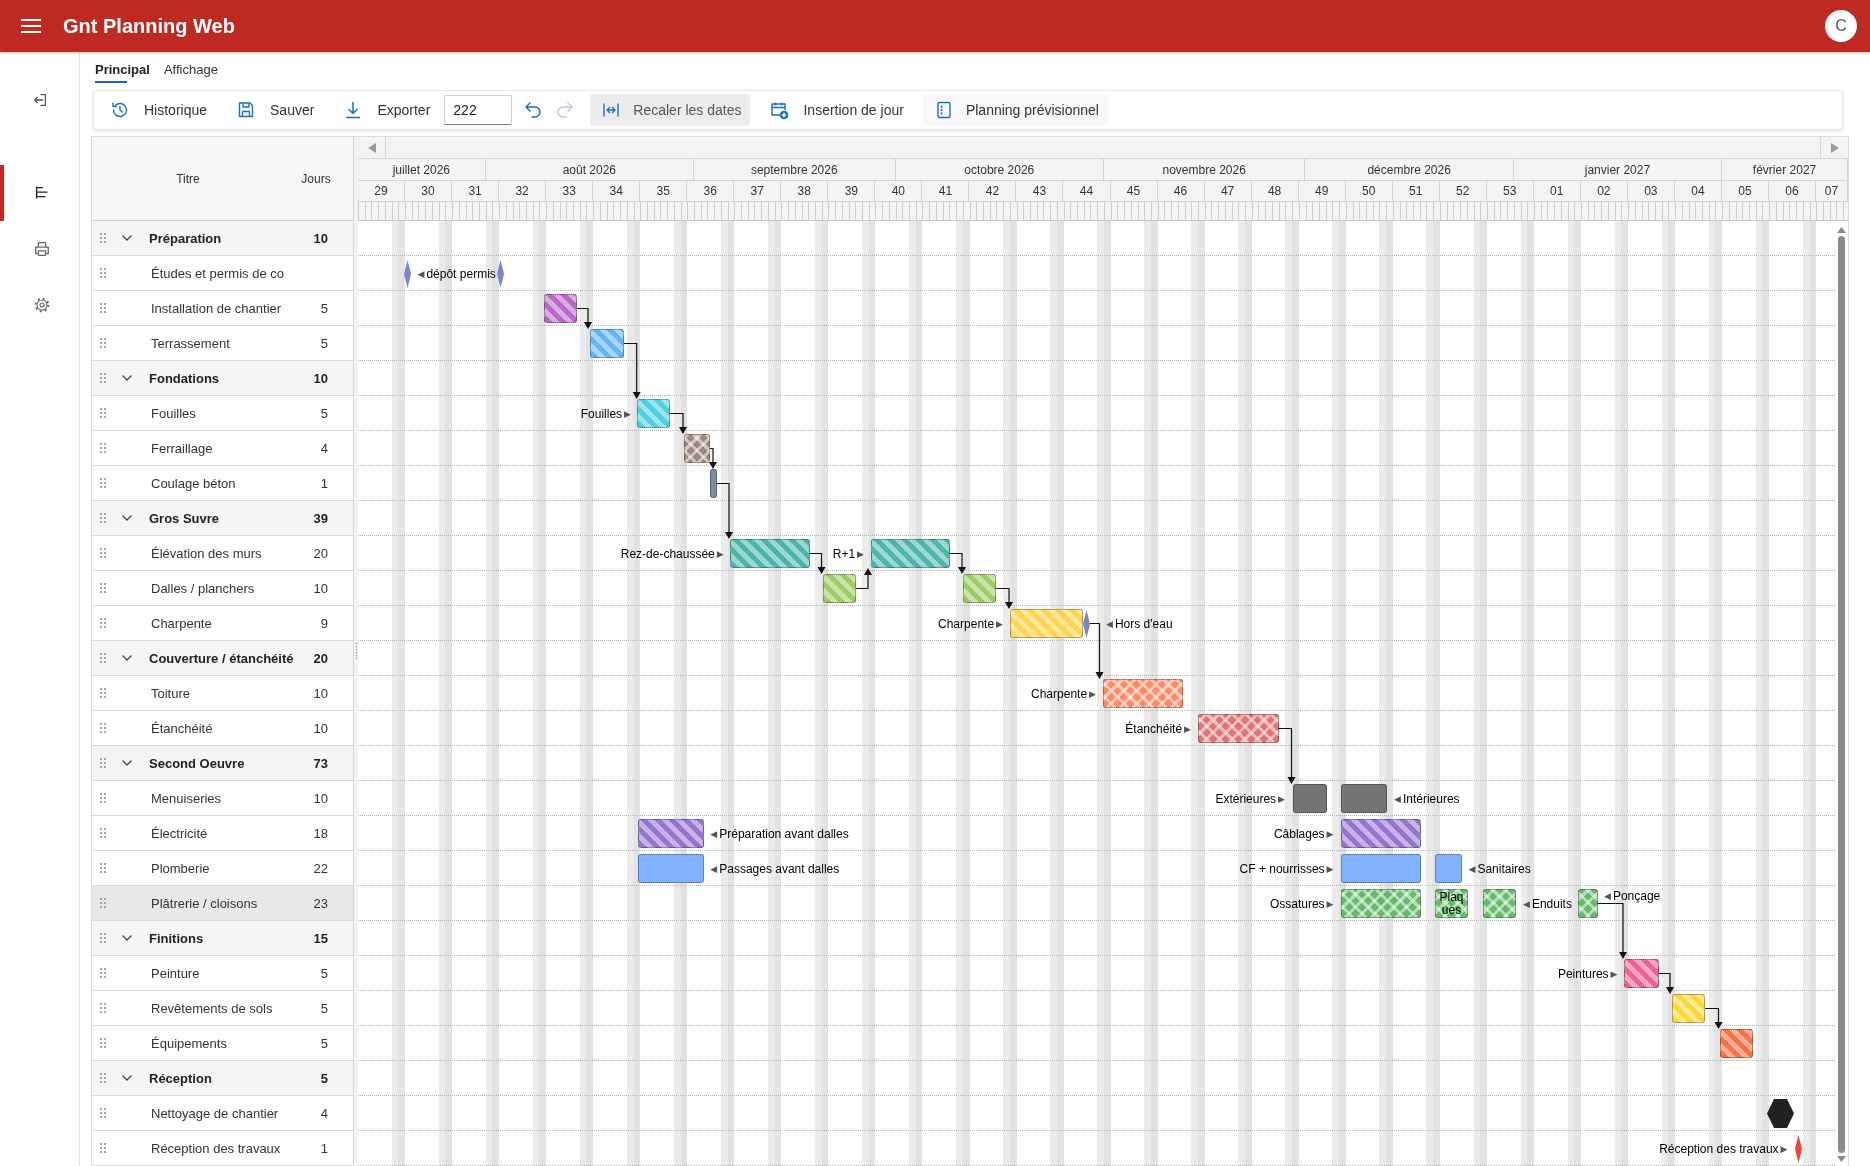 This screenshot has width=1870, height=1166. What do you see at coordinates (222, 903) in the screenshot?
I see `table-row: Plâtrerie / cloisons 23` at bounding box center [222, 903].